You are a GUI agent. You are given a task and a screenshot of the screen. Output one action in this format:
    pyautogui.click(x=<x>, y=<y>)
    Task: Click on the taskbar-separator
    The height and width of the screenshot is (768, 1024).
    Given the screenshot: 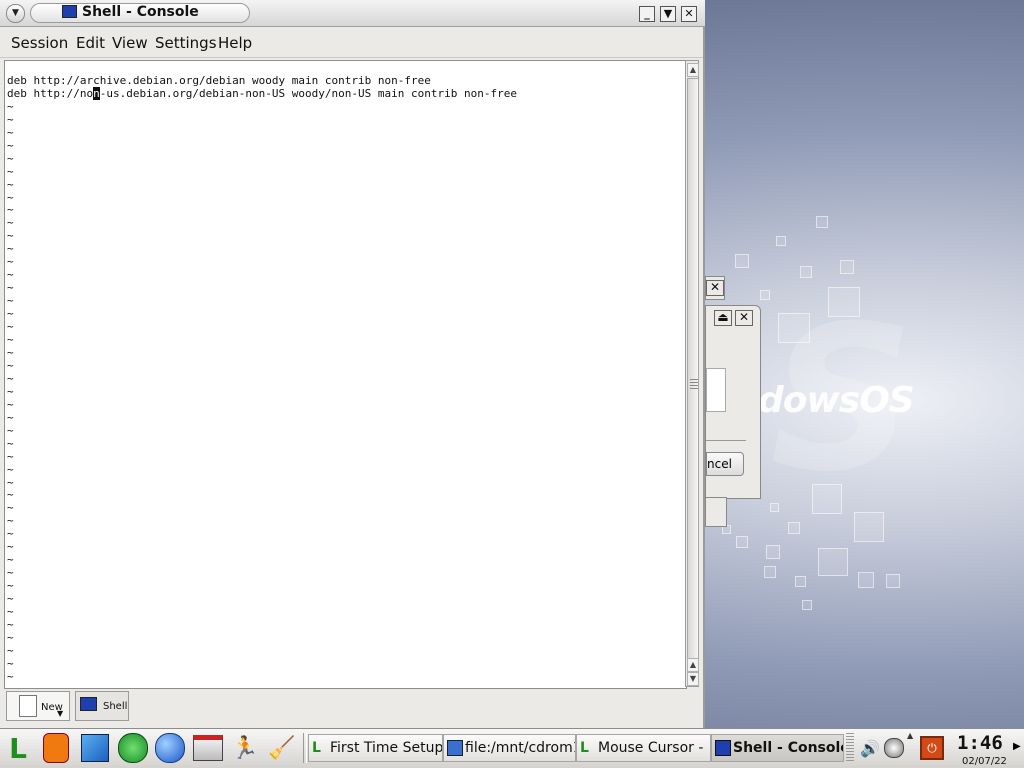 What is the action you would take?
    pyautogui.click(x=305, y=748)
    